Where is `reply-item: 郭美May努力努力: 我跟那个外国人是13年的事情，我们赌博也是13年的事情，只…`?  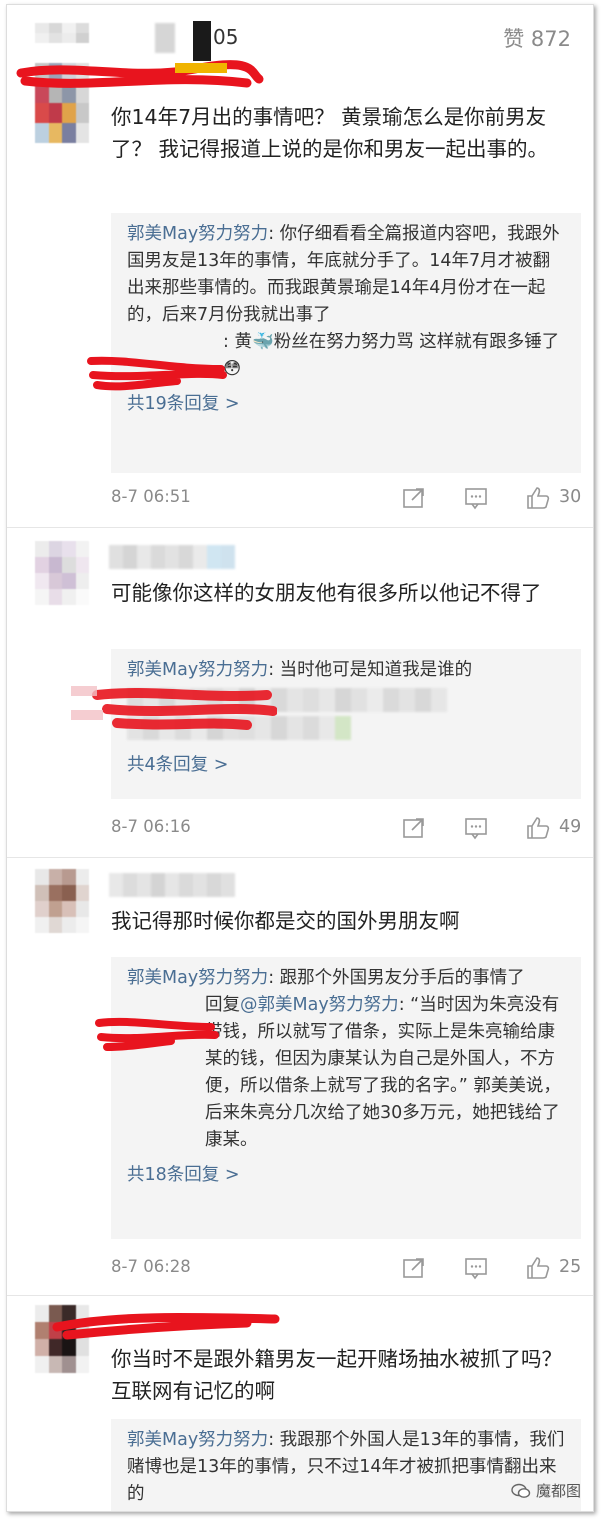 reply-item: 郭美May努力努力: 我跟那个外国人是13年的事情，我们赌博也是13年的事情，只… is located at coordinates (347, 1467).